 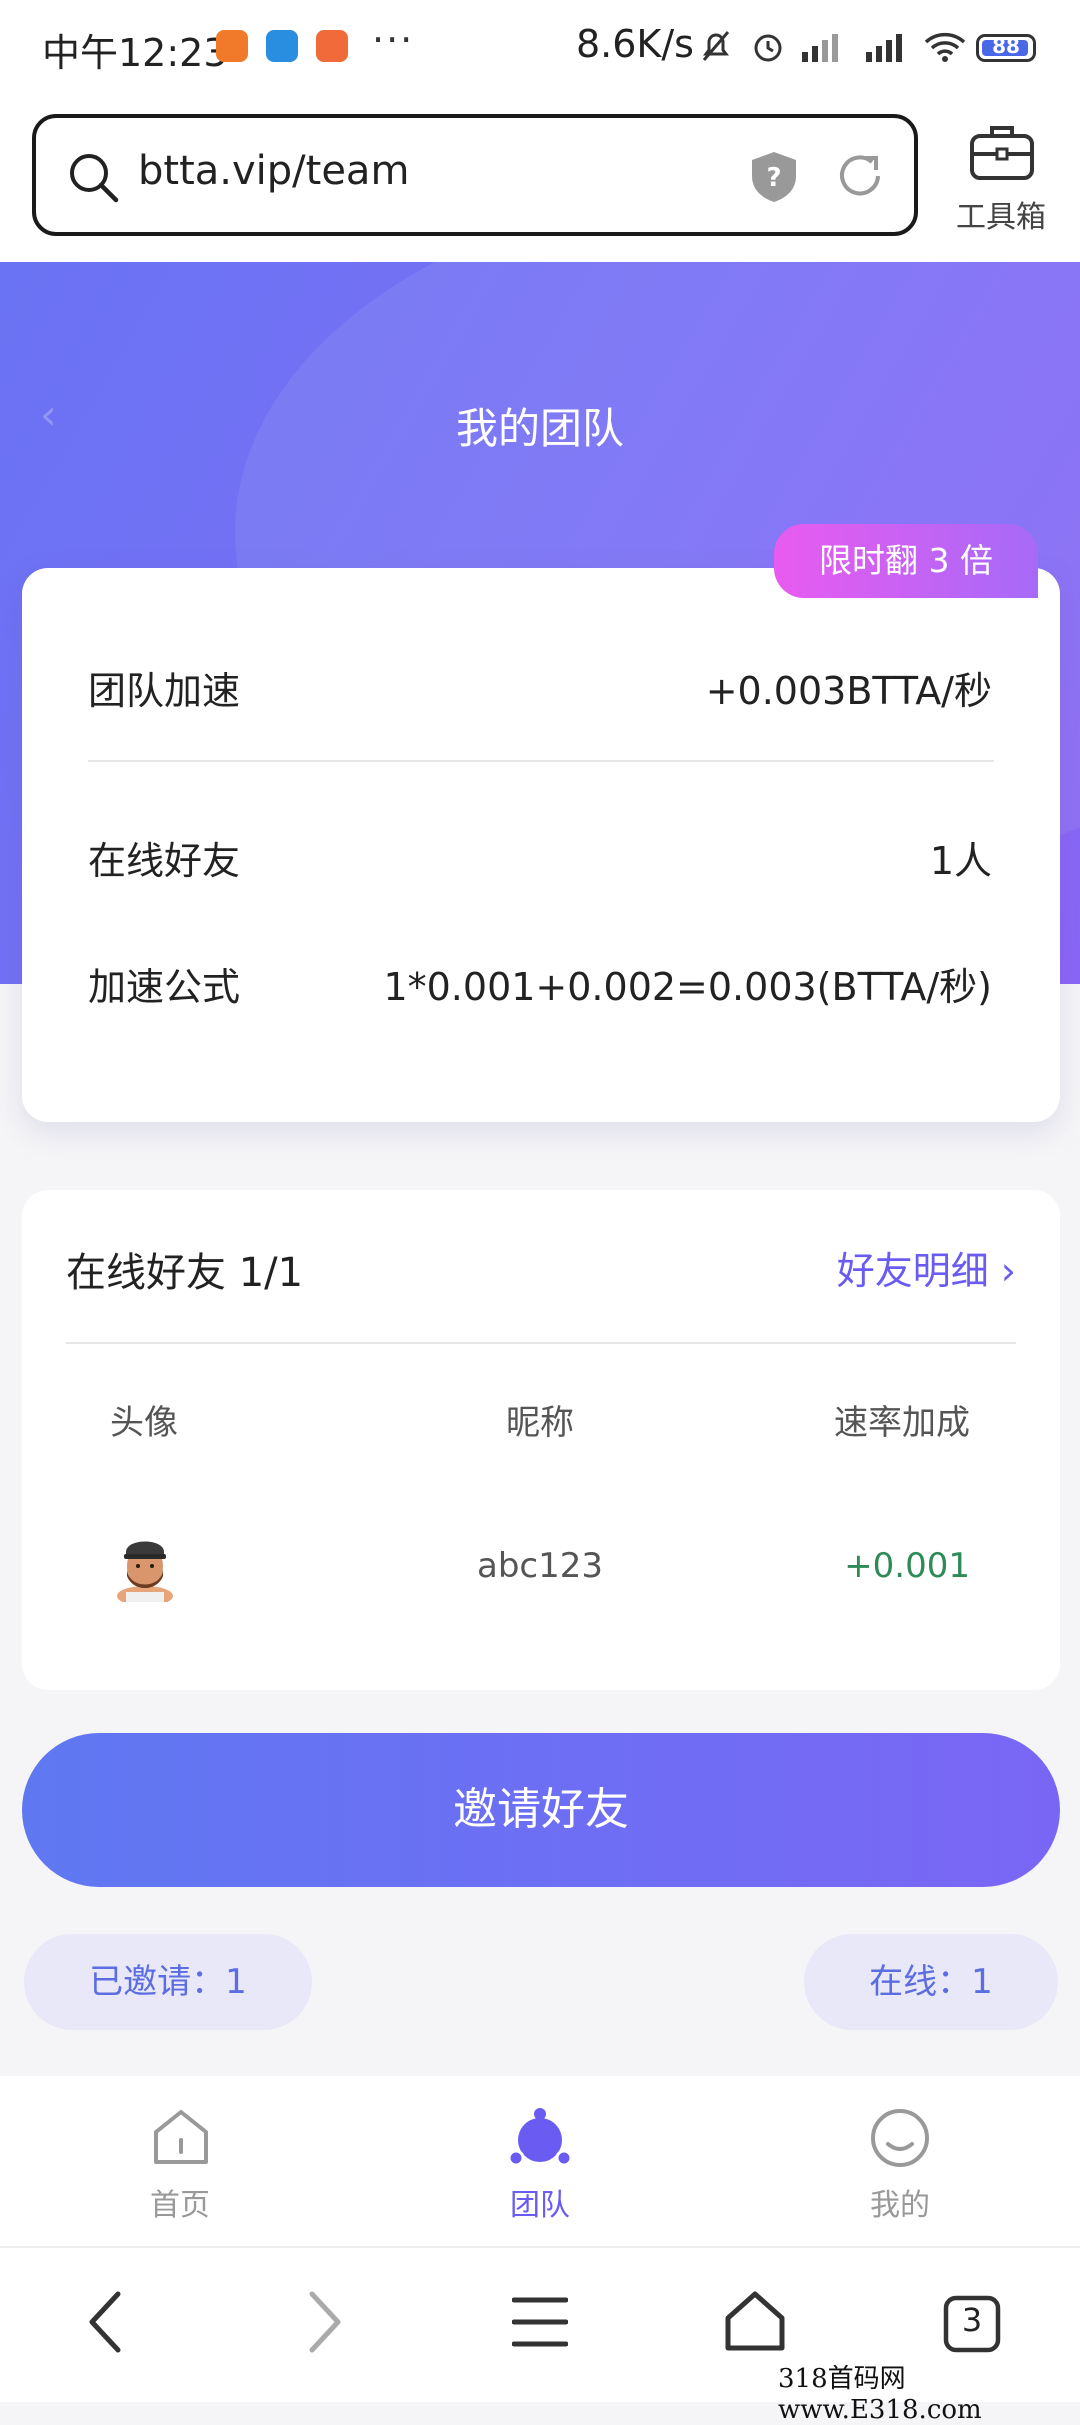 What do you see at coordinates (907, 1566) in the screenshot?
I see `friend-rate: +0.001` at bounding box center [907, 1566].